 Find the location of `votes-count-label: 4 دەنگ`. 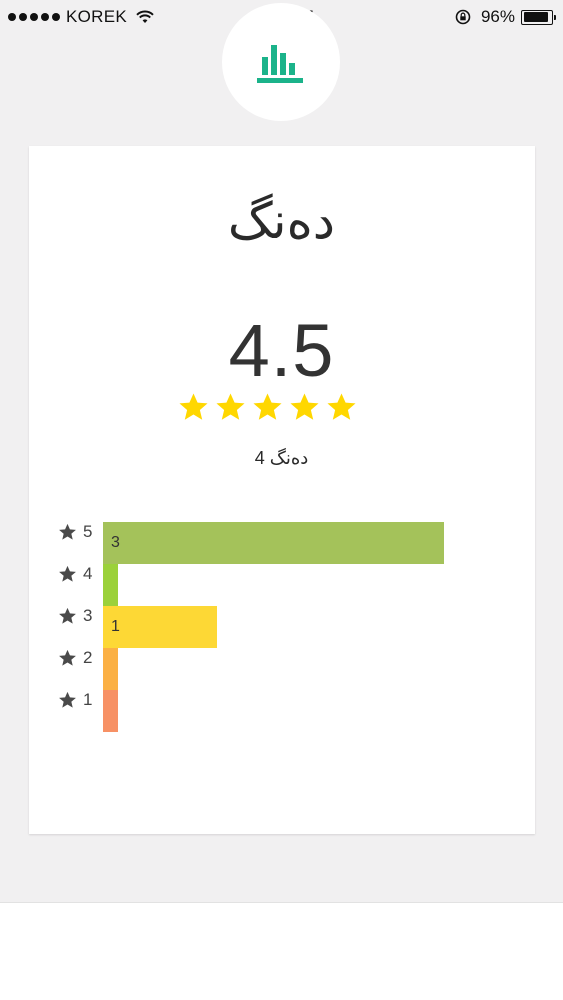

votes-count-label: 4 دەنگ is located at coordinates (281, 458).